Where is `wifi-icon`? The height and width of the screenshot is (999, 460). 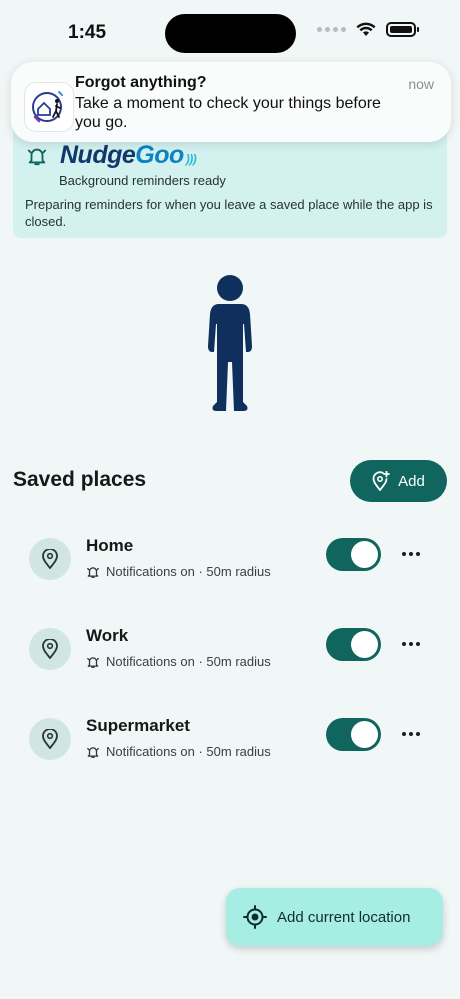
wifi-icon is located at coordinates (366, 29).